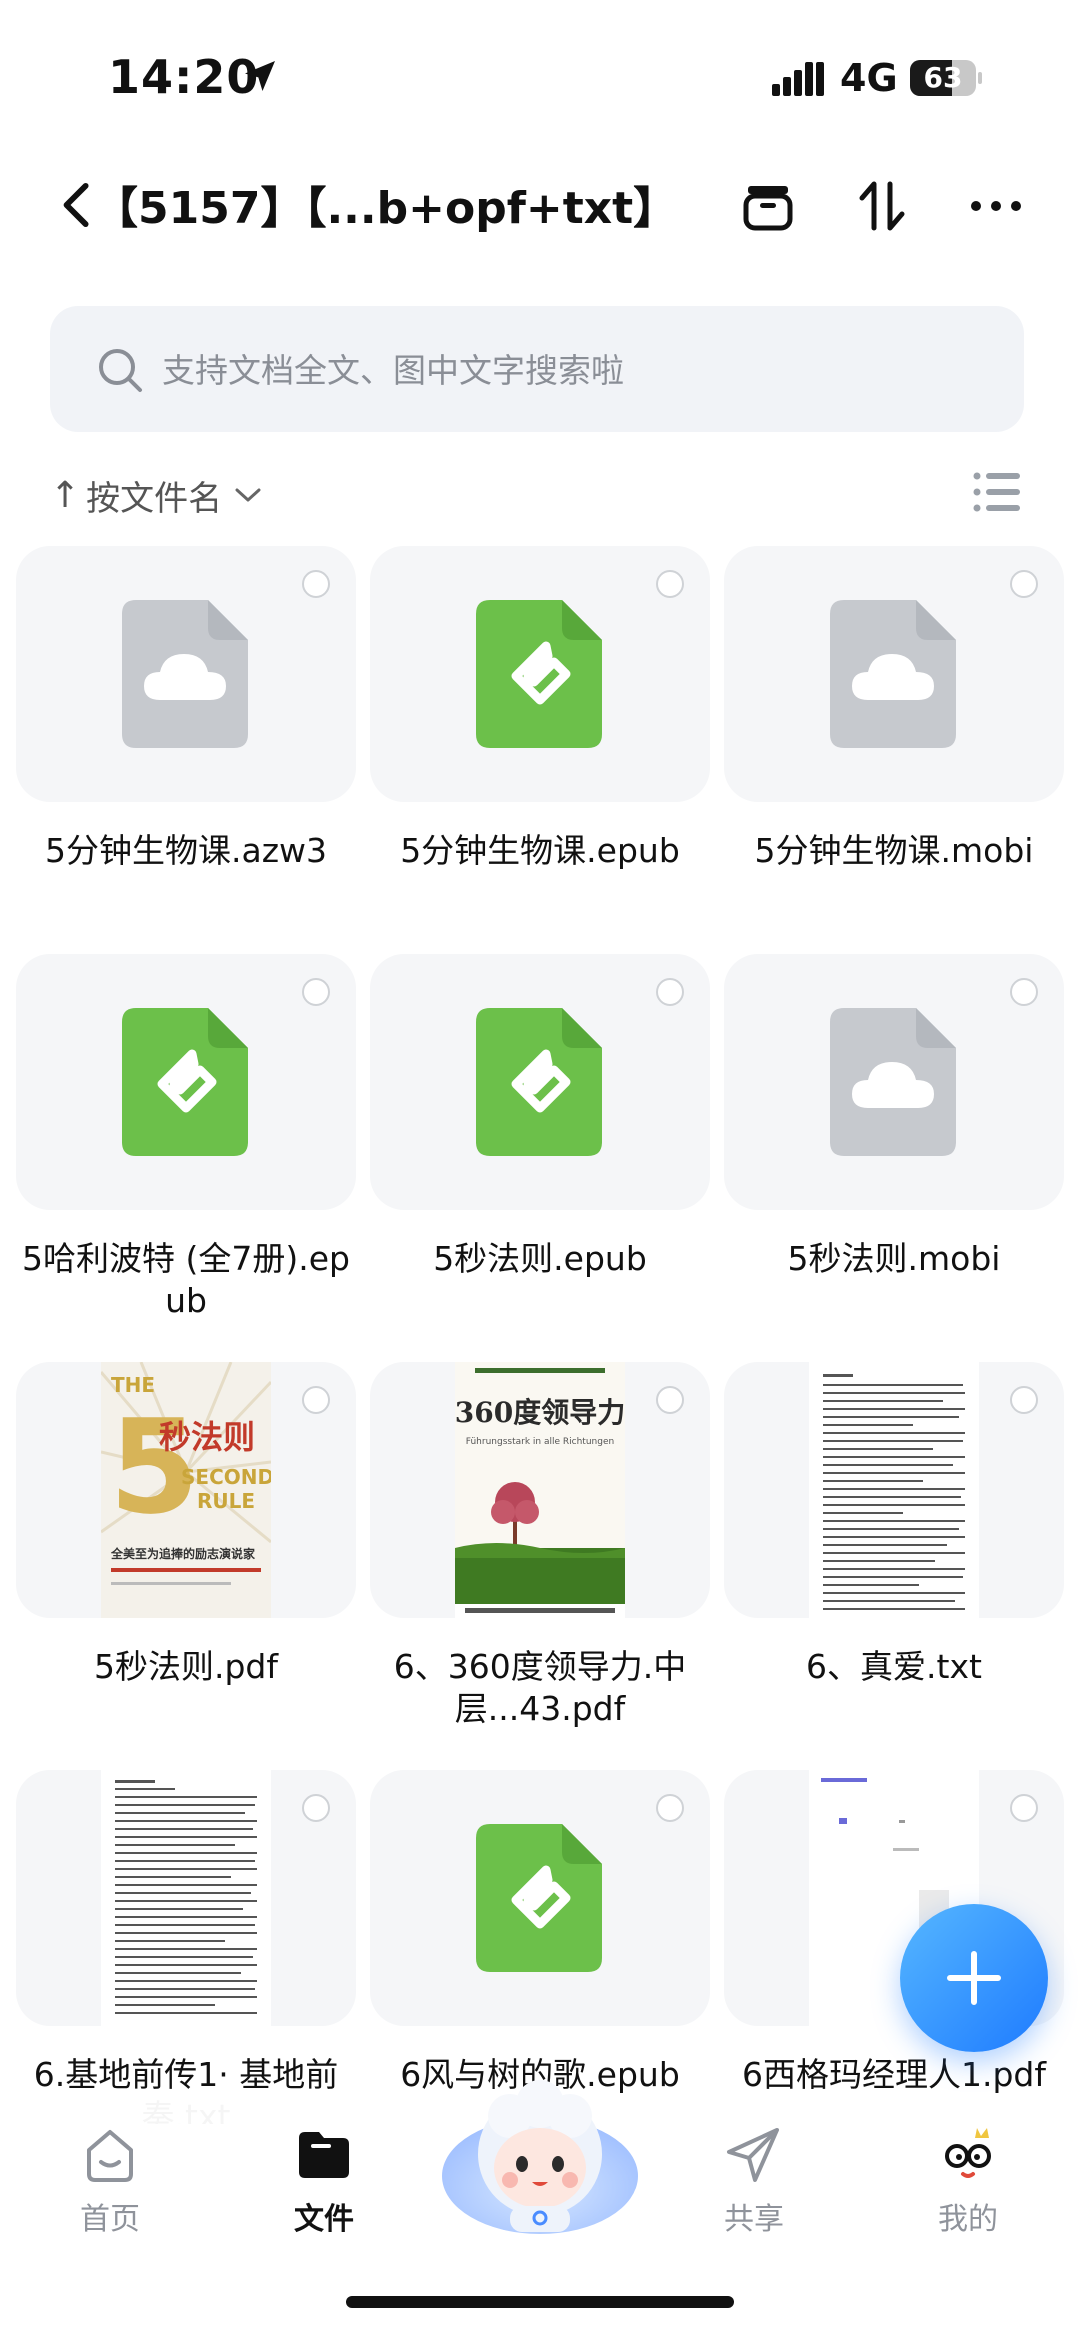 This screenshot has height=2341, width=1080. I want to click on cover-title: 360度领导力, so click(540, 1412).